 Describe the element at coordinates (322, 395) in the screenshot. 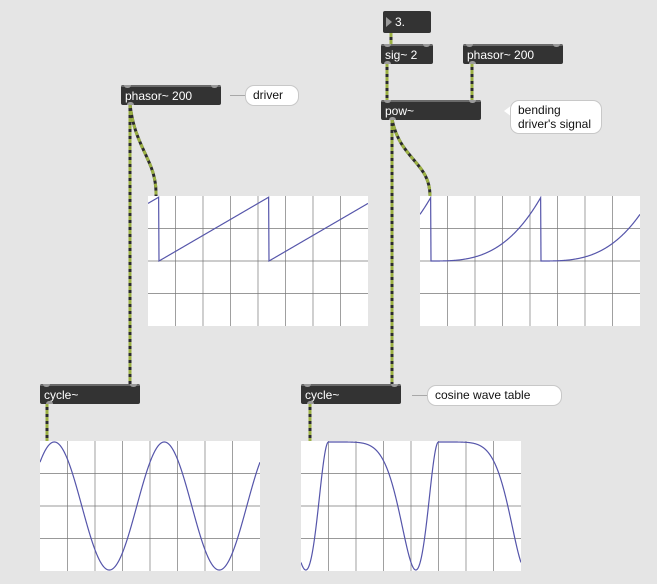

I see `cycle-right-label: cycle~` at that location.